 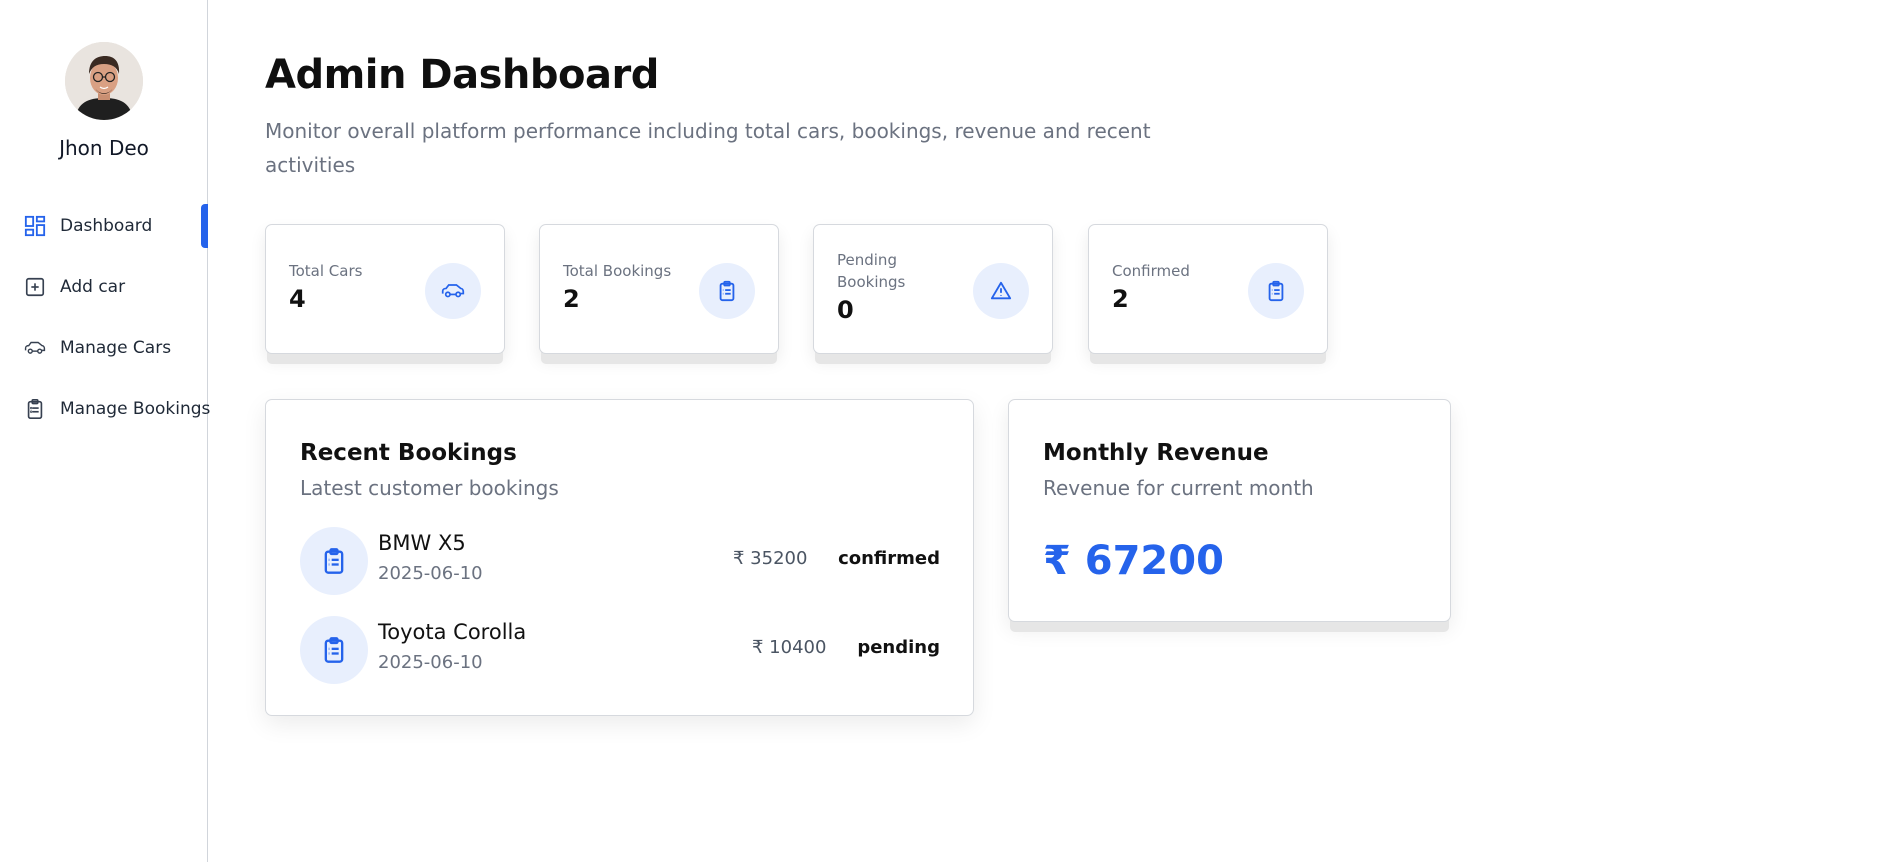 What do you see at coordinates (135, 409) in the screenshot?
I see `sidebar-item-label: Manage Bookings` at bounding box center [135, 409].